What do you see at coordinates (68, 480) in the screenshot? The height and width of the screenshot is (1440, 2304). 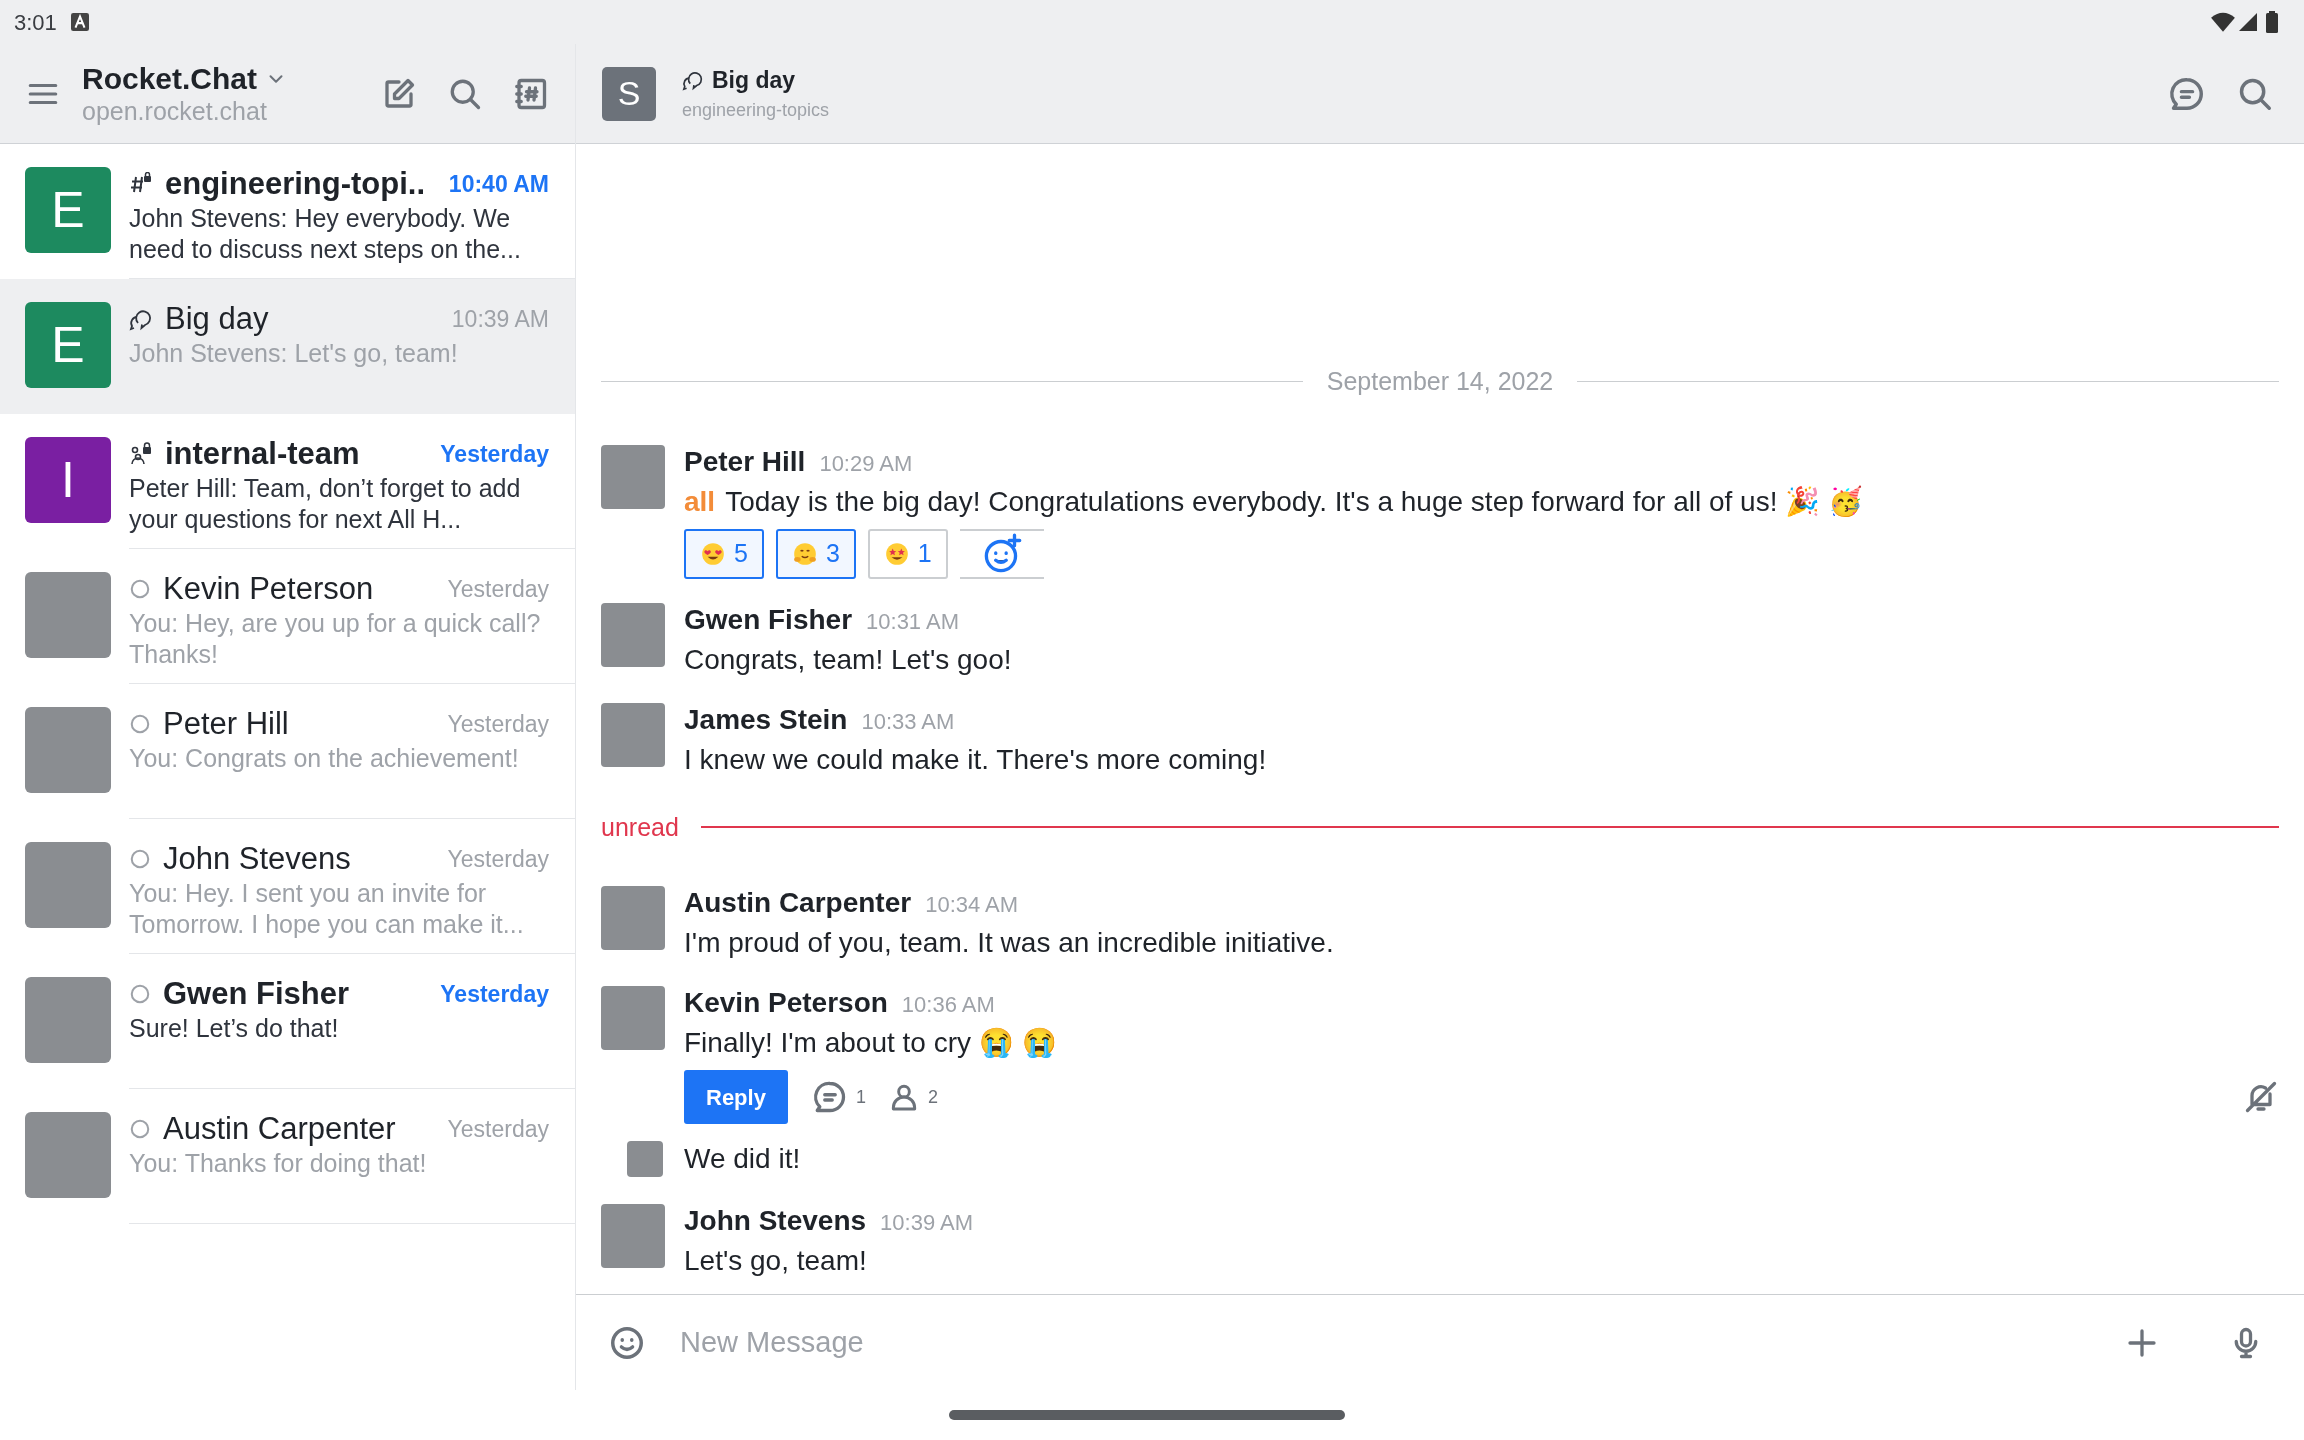 I see `room-avatar: I` at bounding box center [68, 480].